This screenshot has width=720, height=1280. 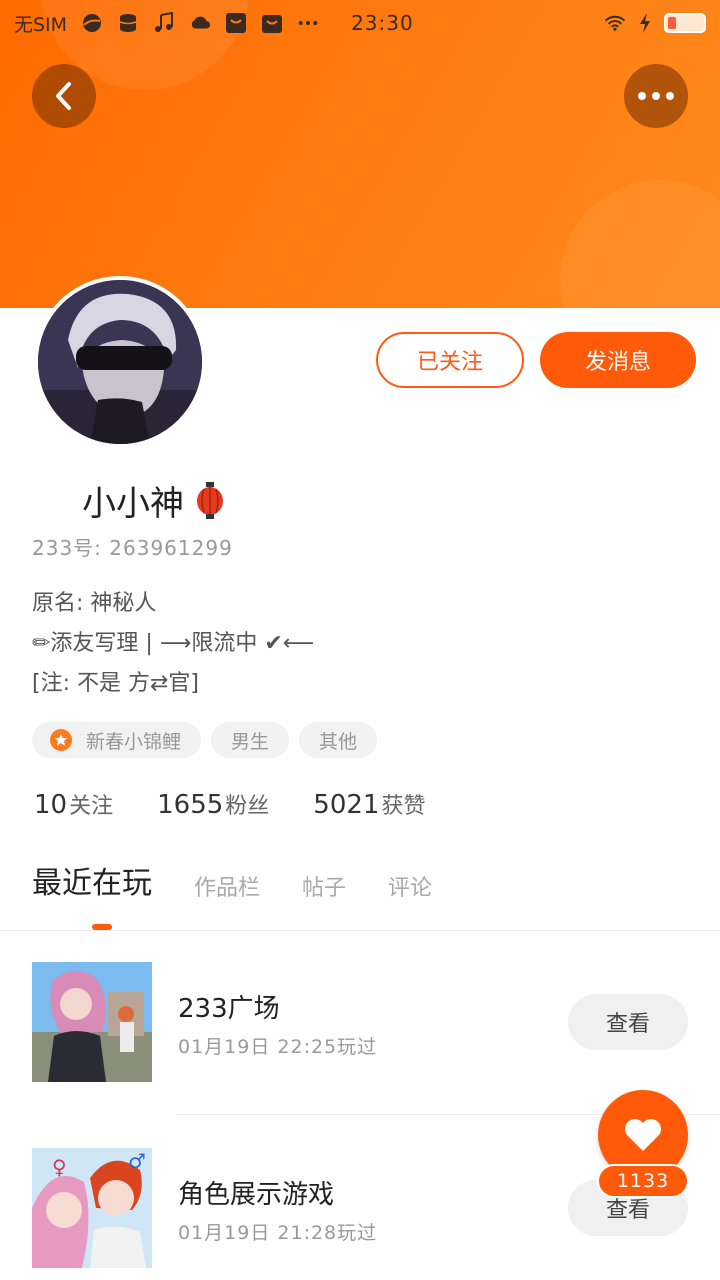 What do you see at coordinates (210, 500) in the screenshot?
I see `lantern-icon` at bounding box center [210, 500].